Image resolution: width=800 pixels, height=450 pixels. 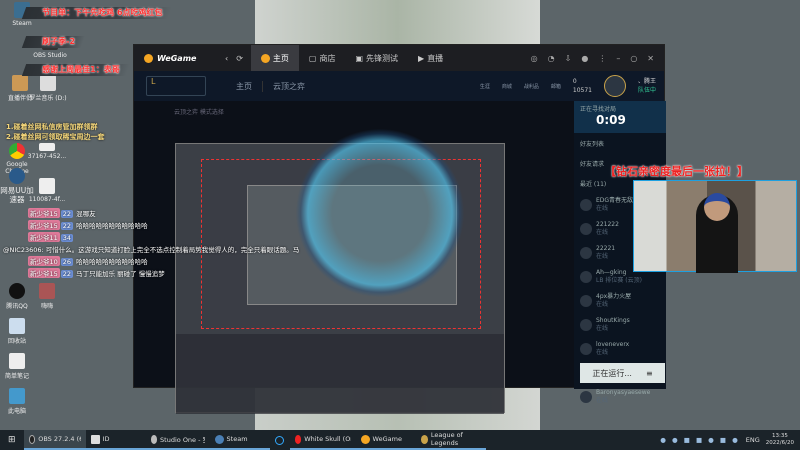 What do you see at coordinates (700, 440) in the screenshot?
I see `tray-icons: ● ● ■ ■ ● ■ ●` at bounding box center [700, 440].